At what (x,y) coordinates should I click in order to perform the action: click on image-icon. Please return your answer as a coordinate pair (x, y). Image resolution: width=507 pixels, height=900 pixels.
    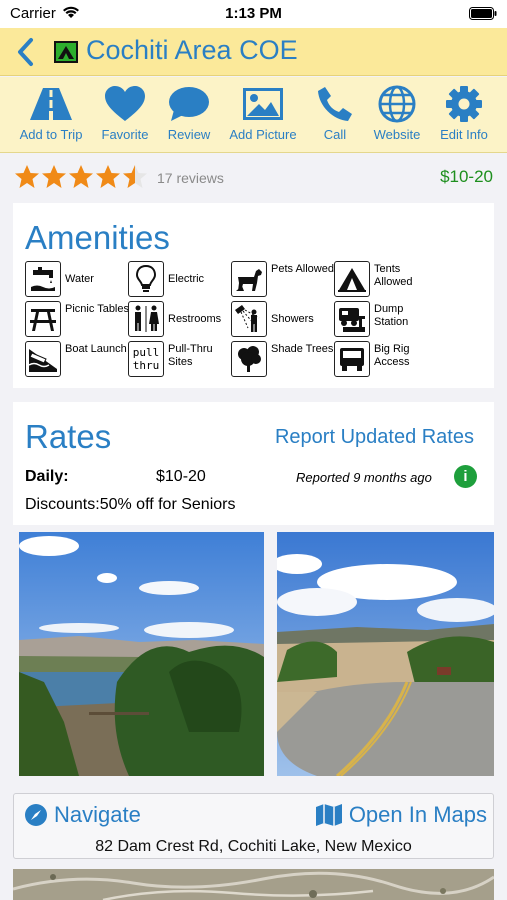
    Looking at the image, I should click on (263, 104).